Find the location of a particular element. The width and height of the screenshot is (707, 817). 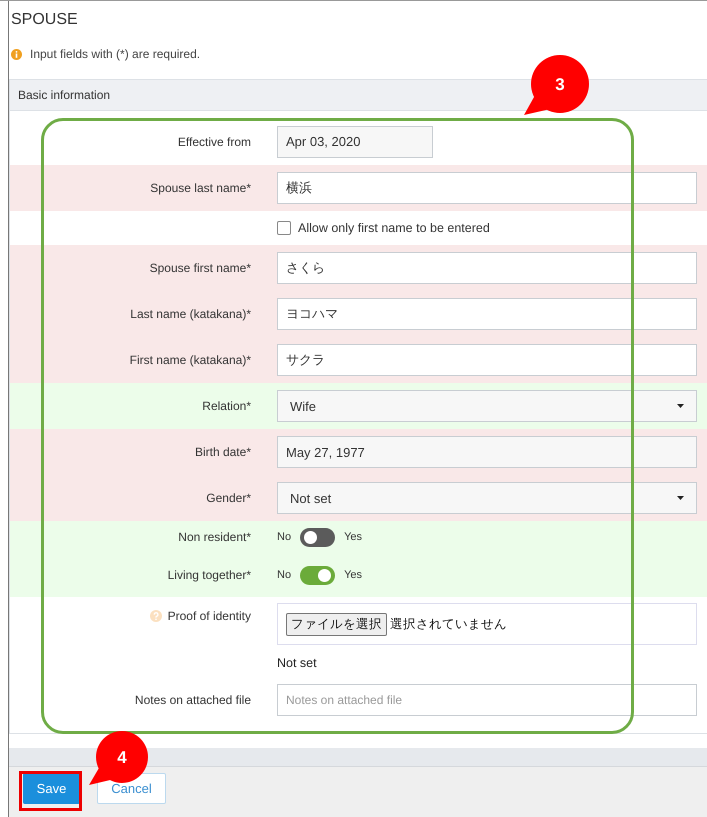

text-field: さくら is located at coordinates (487, 268).